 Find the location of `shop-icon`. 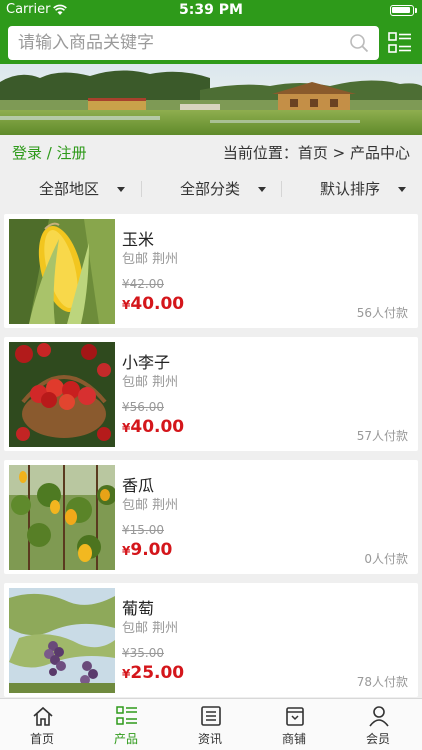

shop-icon is located at coordinates (295, 716).